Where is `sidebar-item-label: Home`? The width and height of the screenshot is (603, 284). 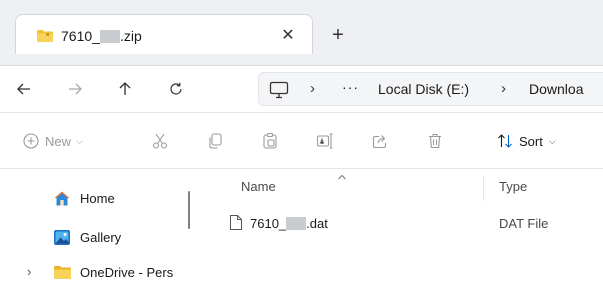 sidebar-item-label: Home is located at coordinates (97, 198).